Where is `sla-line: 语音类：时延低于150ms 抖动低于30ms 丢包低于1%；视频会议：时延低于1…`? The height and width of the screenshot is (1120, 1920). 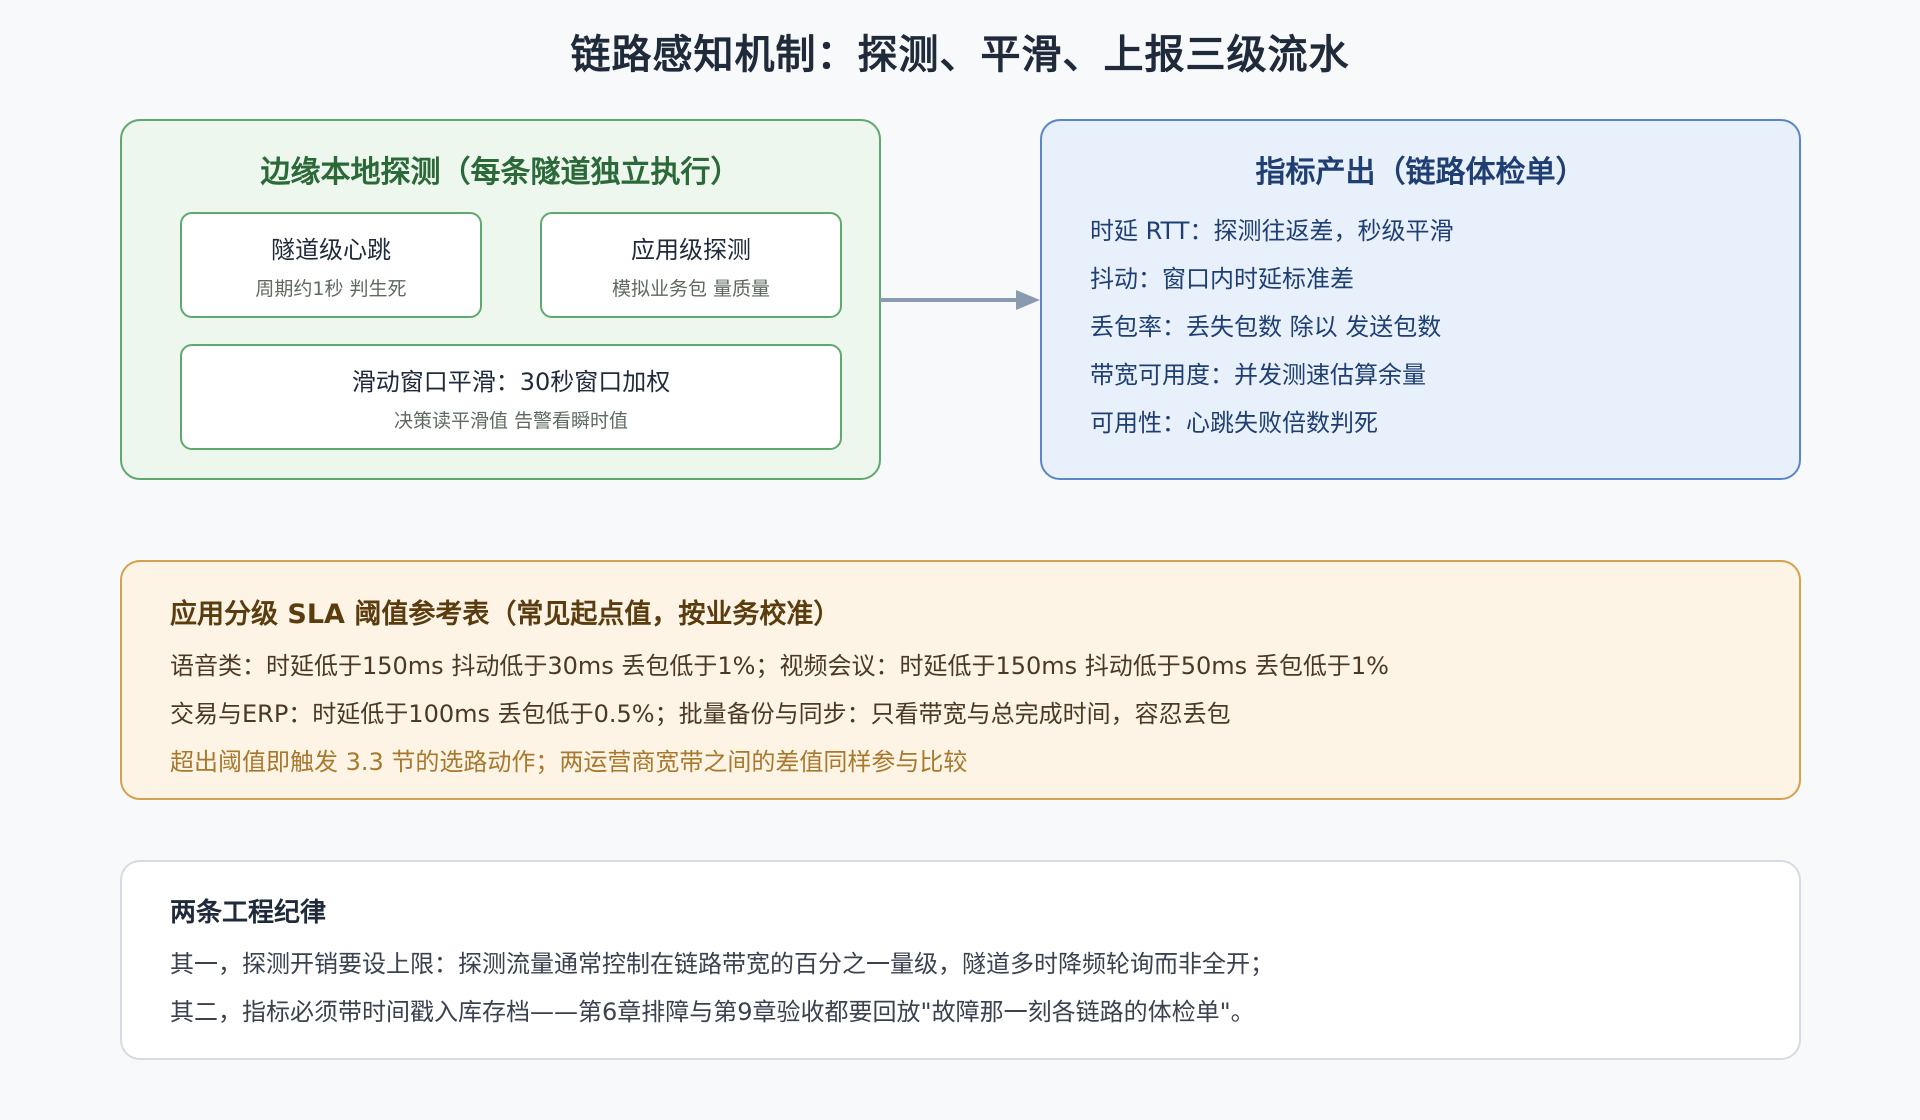
sla-line: 语音类：时延低于150ms 抖动低于30ms 丢包低于1%；视频会议：时延低于1… is located at coordinates (779, 666).